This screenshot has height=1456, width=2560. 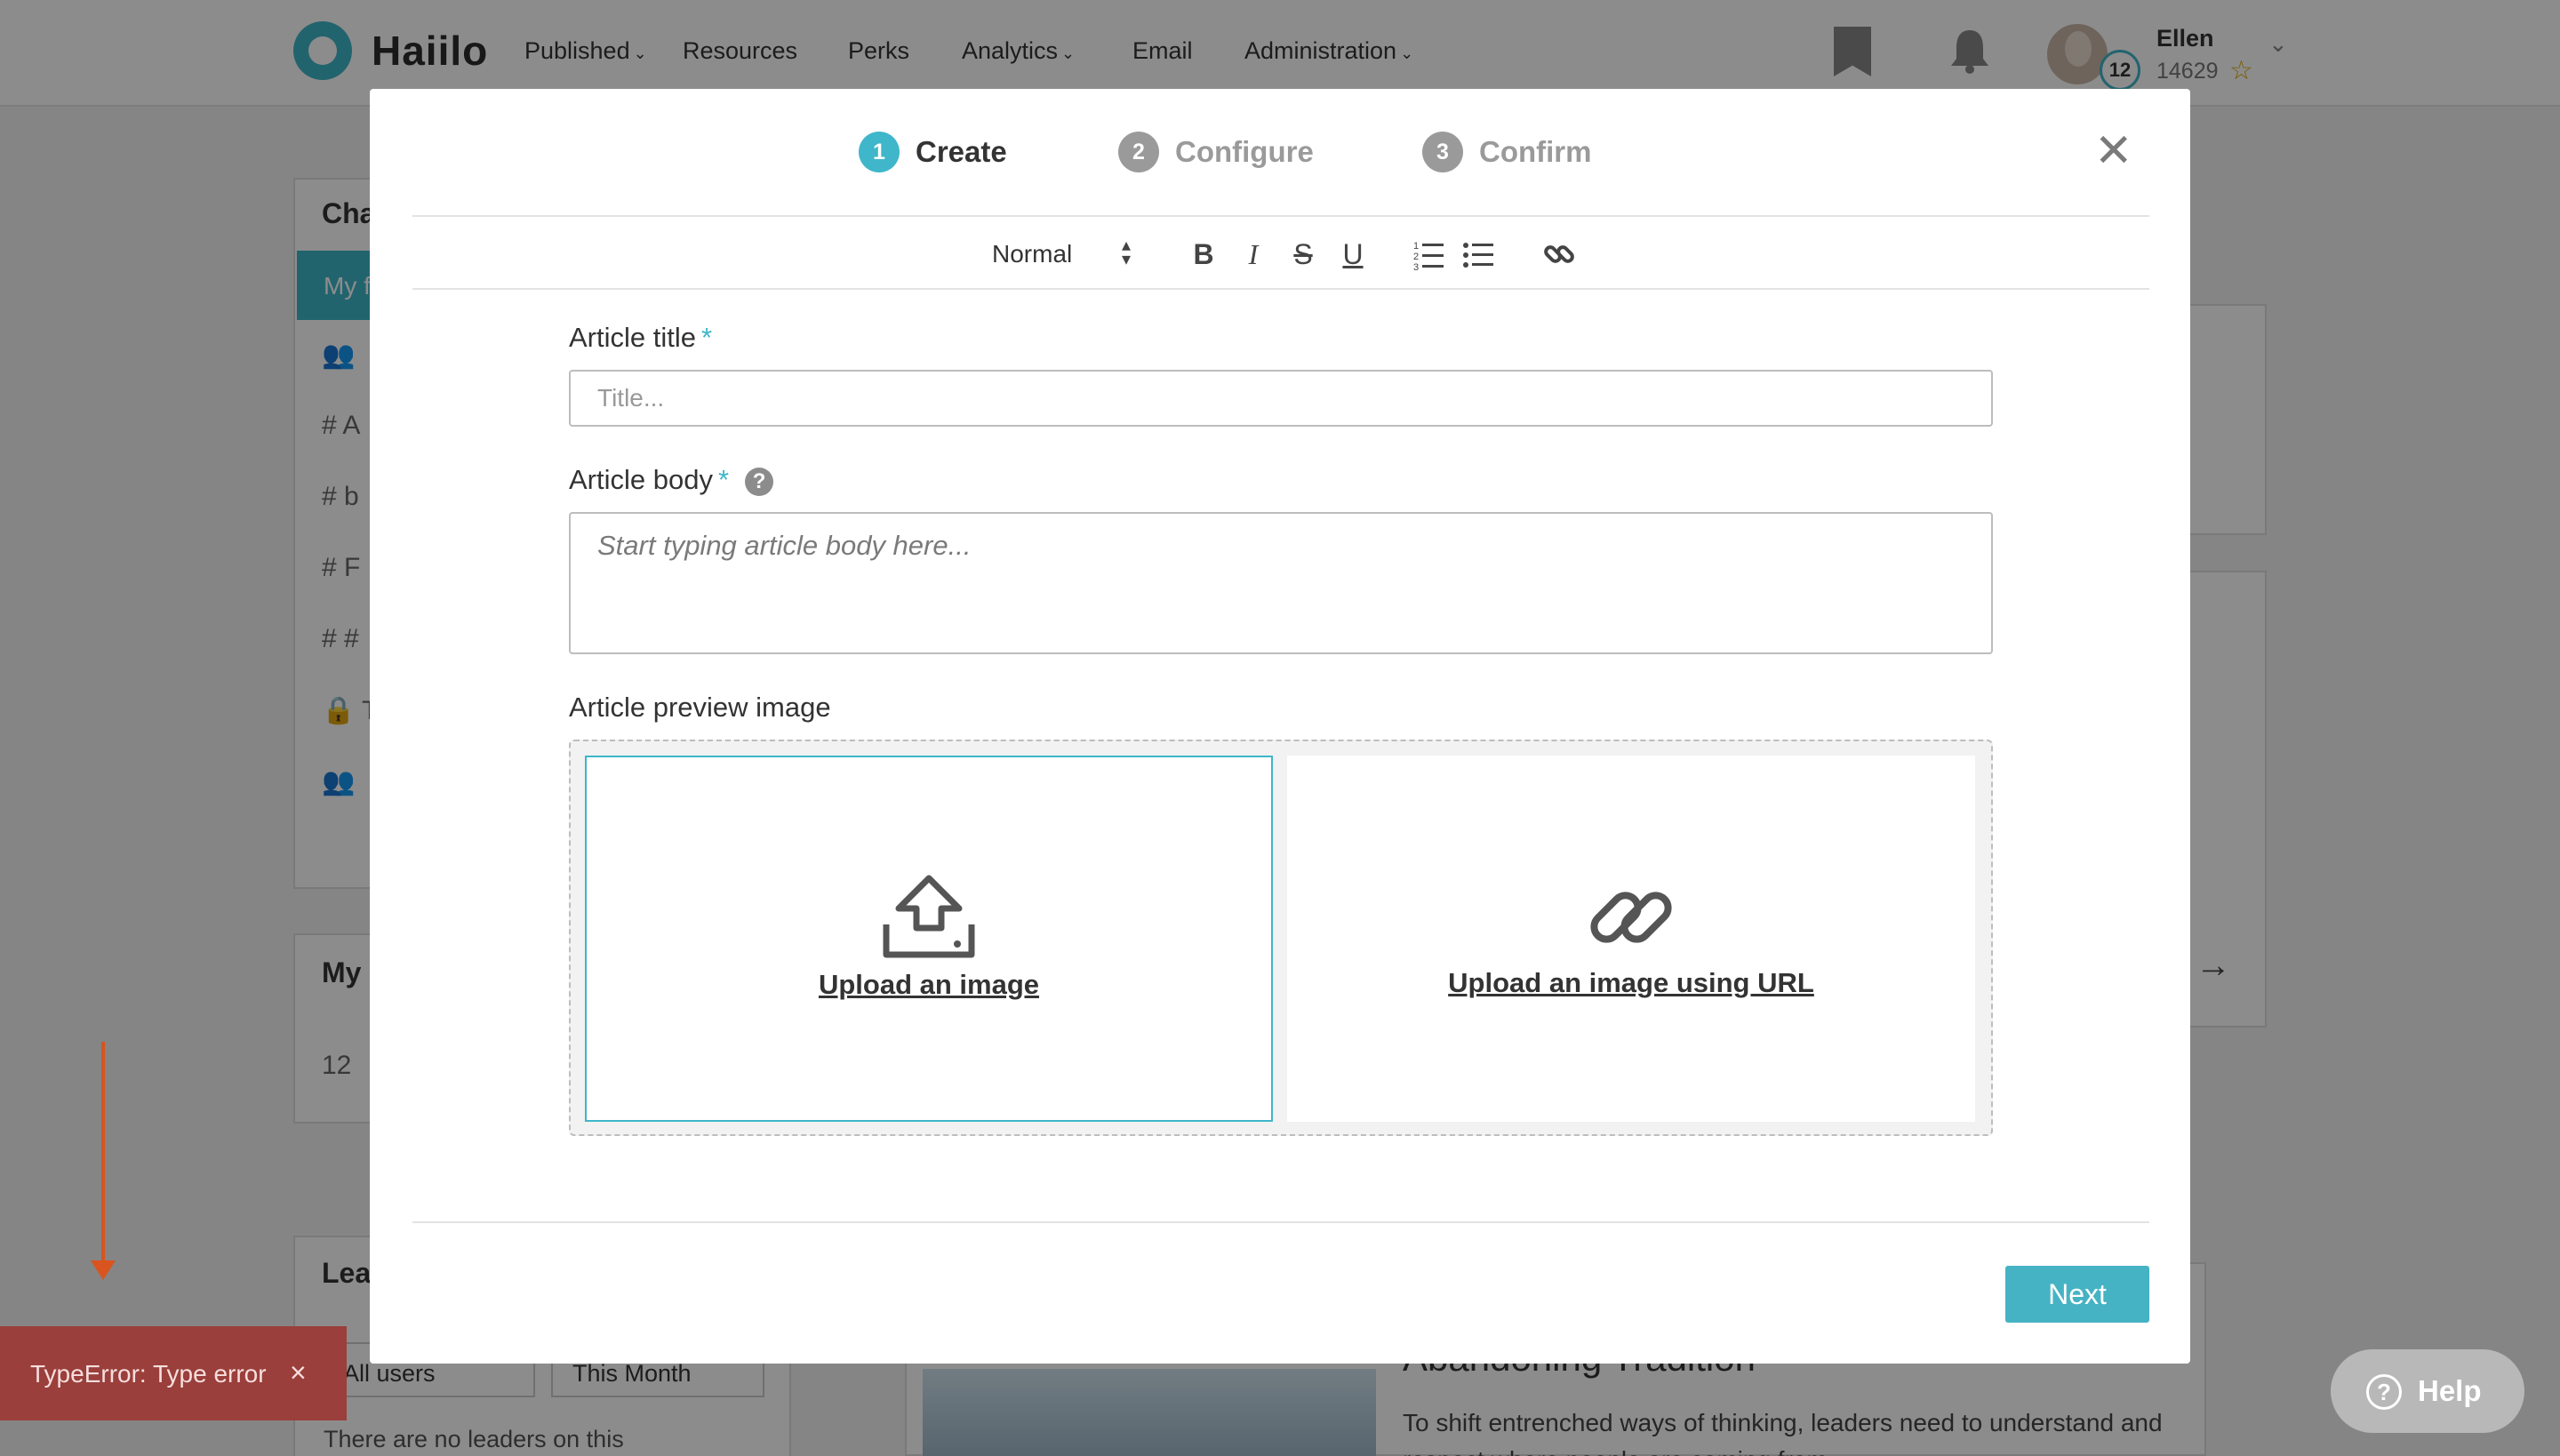 I want to click on close-icon: ×, so click(x=298, y=1372).